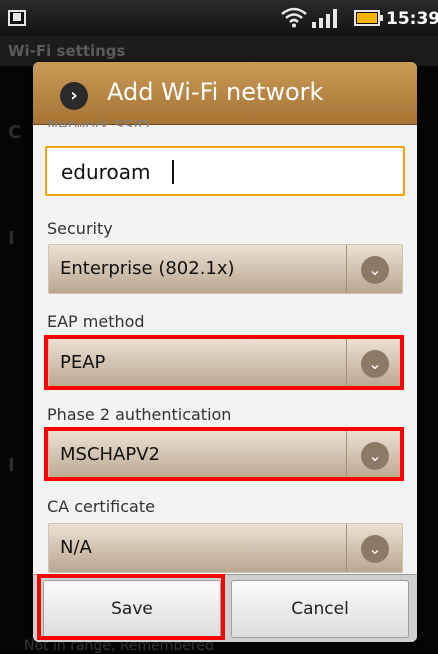  Describe the element at coordinates (215, 92) in the screenshot. I see `dialog-title: Add Wi-Fi network` at that location.